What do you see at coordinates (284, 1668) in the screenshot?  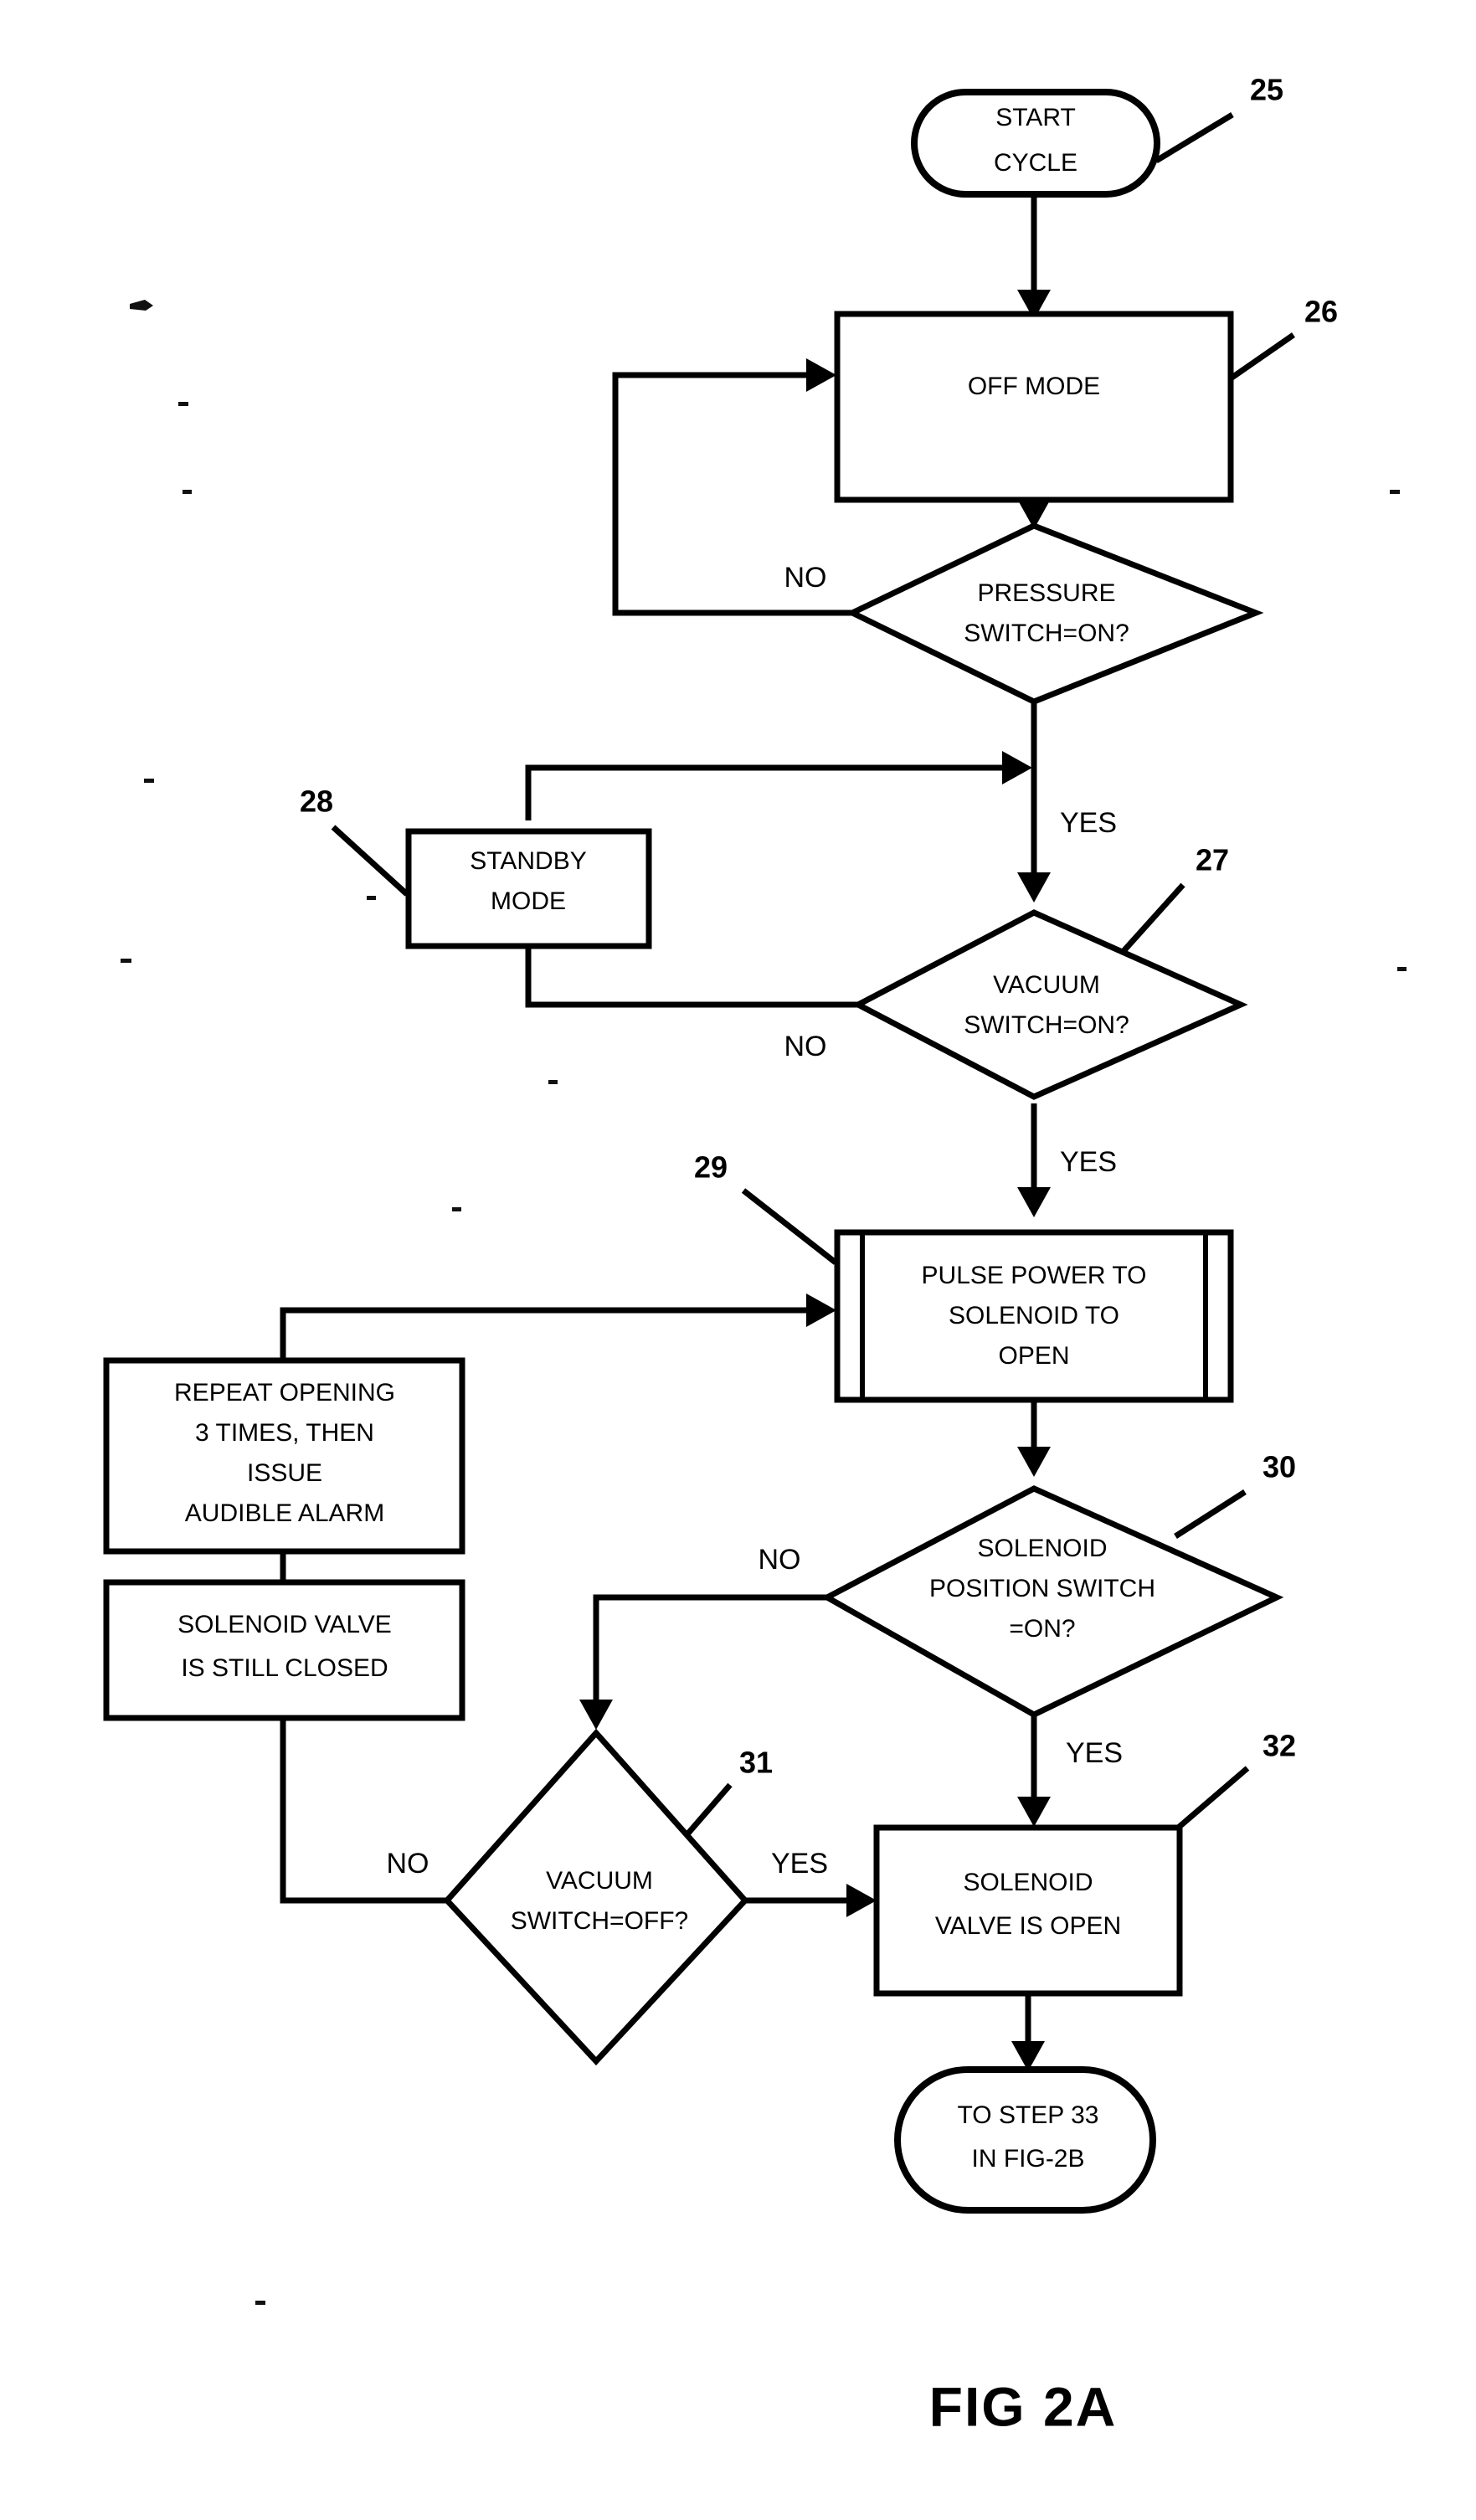 I see `node-still-closed-line-1: IS STILL CLOSED` at bounding box center [284, 1668].